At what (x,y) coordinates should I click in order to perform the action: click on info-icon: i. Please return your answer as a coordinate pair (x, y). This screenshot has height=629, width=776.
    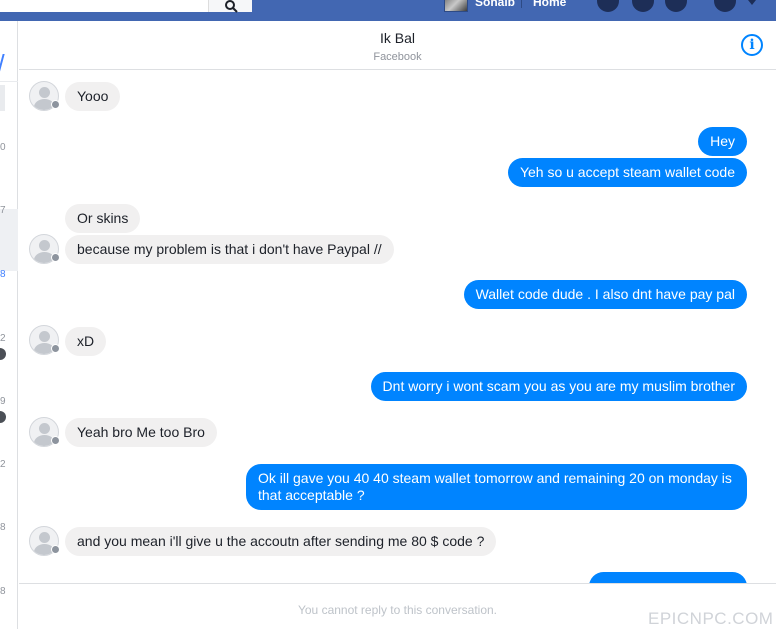
    Looking at the image, I should click on (752, 45).